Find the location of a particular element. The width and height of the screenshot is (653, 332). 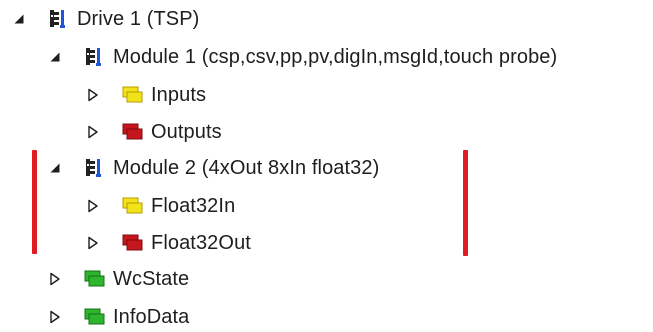

drive-label: Drive 1 (TSP) is located at coordinates (138, 19).